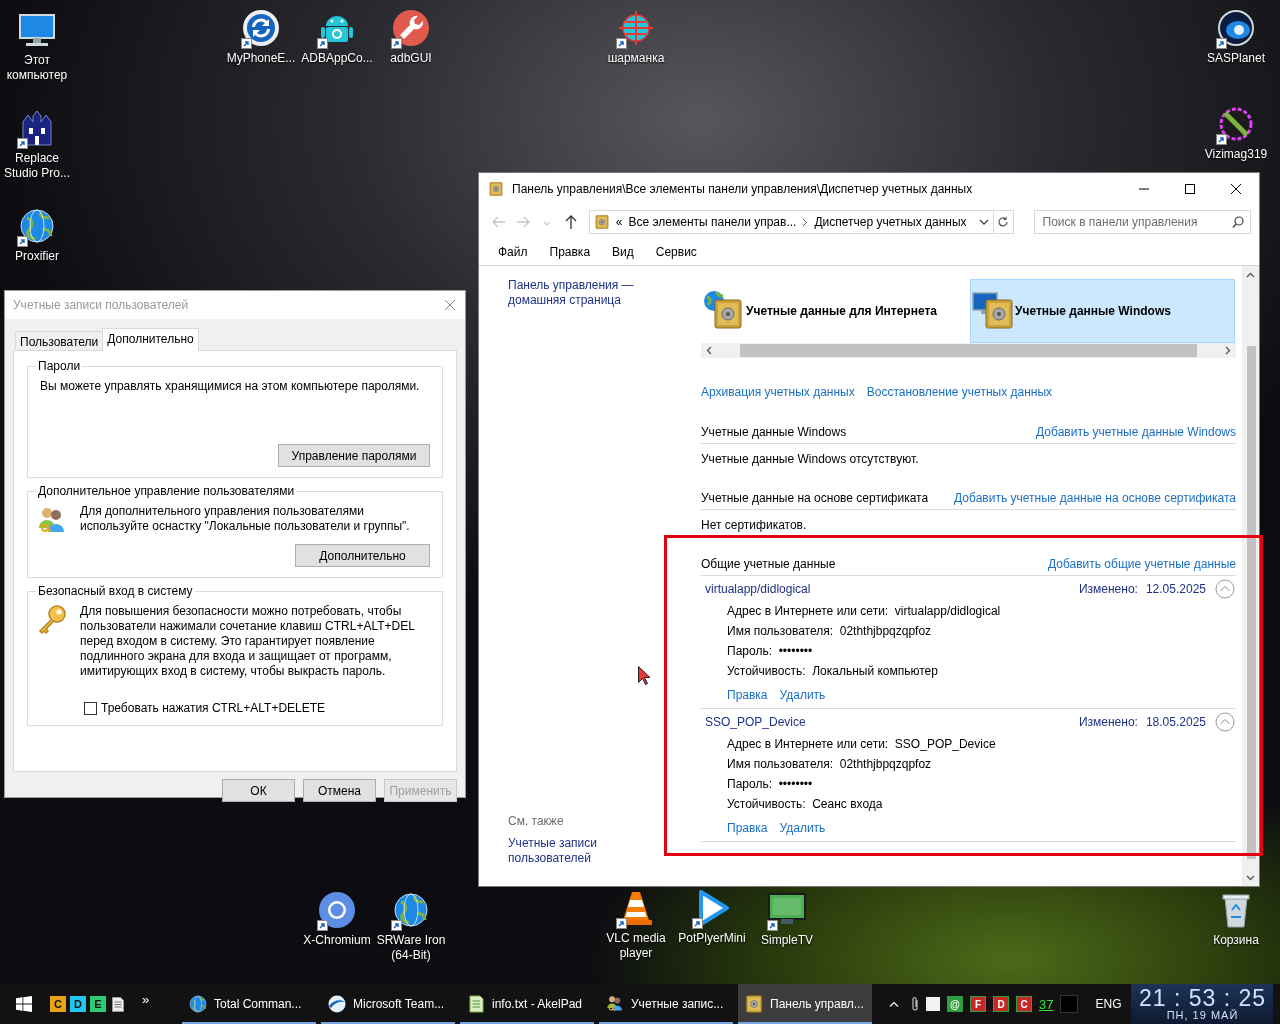 Image resolution: width=1280 pixels, height=1024 pixels. What do you see at coordinates (1046, 1004) in the screenshot?
I see `tray-counter: 37` at bounding box center [1046, 1004].